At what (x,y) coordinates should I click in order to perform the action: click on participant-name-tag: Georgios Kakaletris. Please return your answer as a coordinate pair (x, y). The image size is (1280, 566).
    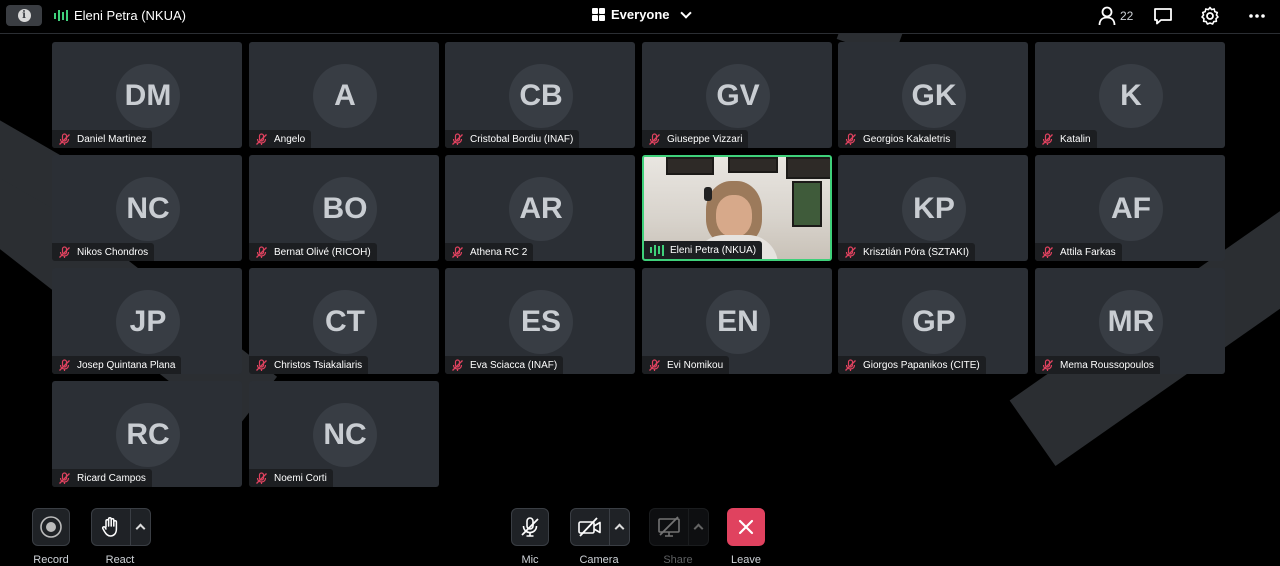
    Looking at the image, I should click on (897, 139).